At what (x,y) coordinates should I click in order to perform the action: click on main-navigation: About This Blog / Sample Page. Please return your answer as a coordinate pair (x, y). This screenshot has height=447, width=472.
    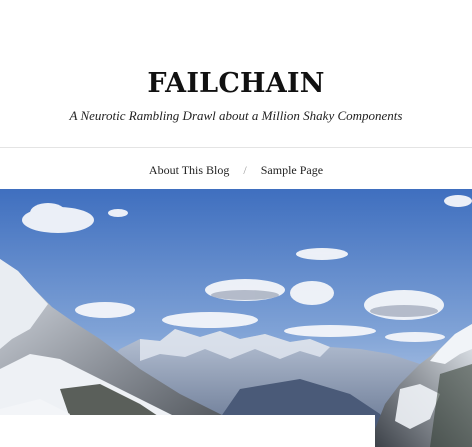
    Looking at the image, I should click on (236, 170).